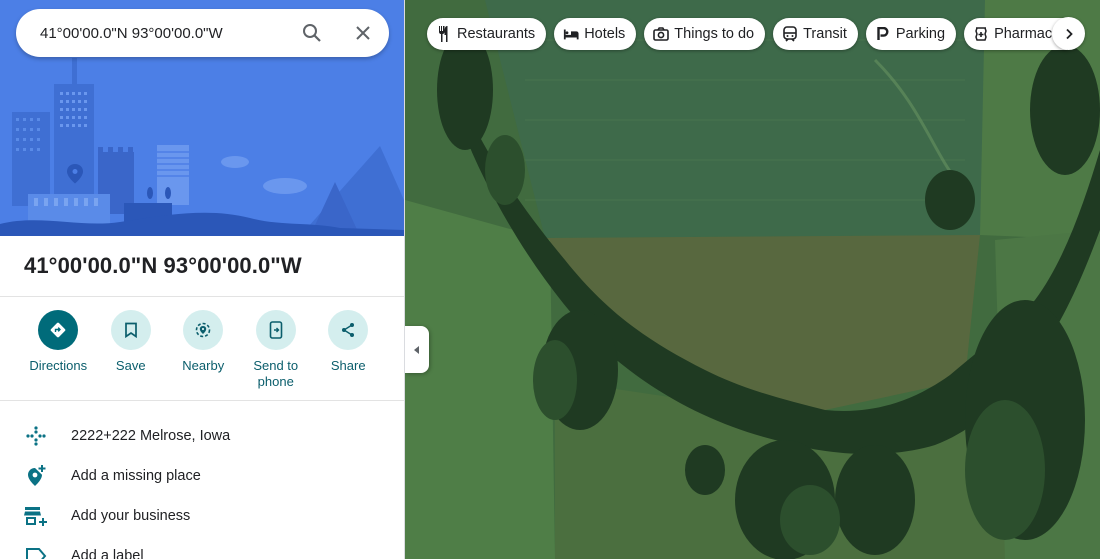 This screenshot has width=1100, height=559. I want to click on add-place-icon, so click(36, 476).